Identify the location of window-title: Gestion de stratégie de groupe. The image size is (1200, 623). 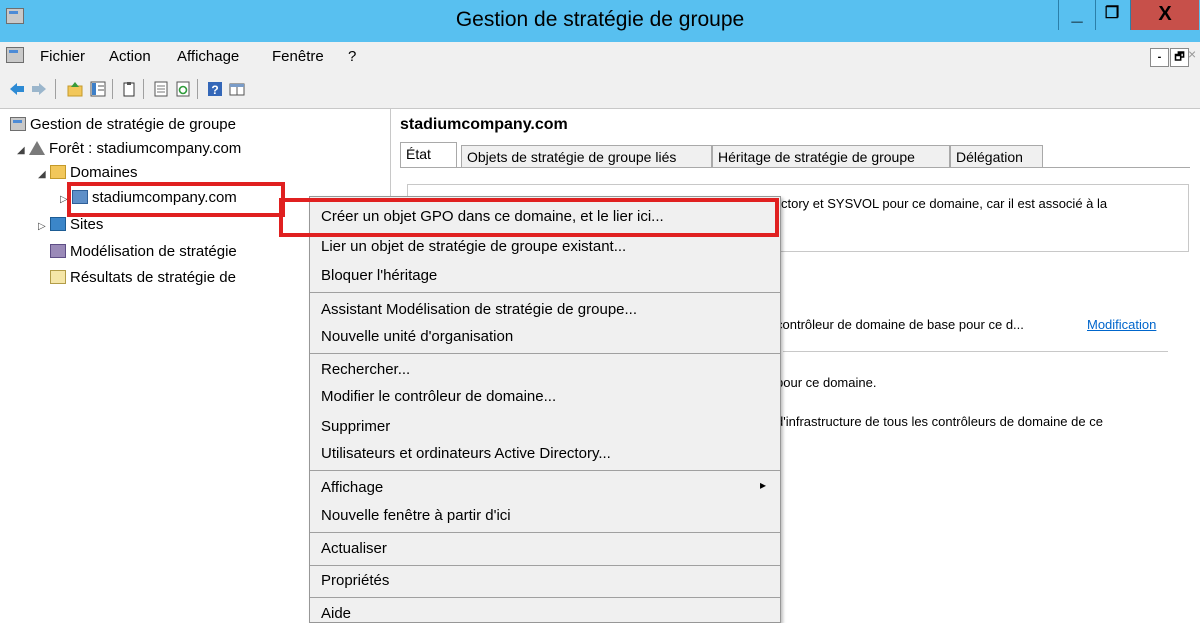
(600, 19).